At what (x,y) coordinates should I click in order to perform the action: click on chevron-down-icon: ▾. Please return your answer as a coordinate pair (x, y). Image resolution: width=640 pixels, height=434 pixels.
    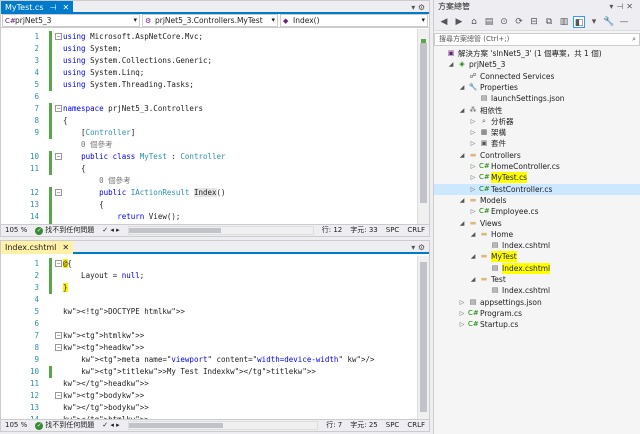
    Looking at the image, I should click on (135, 20).